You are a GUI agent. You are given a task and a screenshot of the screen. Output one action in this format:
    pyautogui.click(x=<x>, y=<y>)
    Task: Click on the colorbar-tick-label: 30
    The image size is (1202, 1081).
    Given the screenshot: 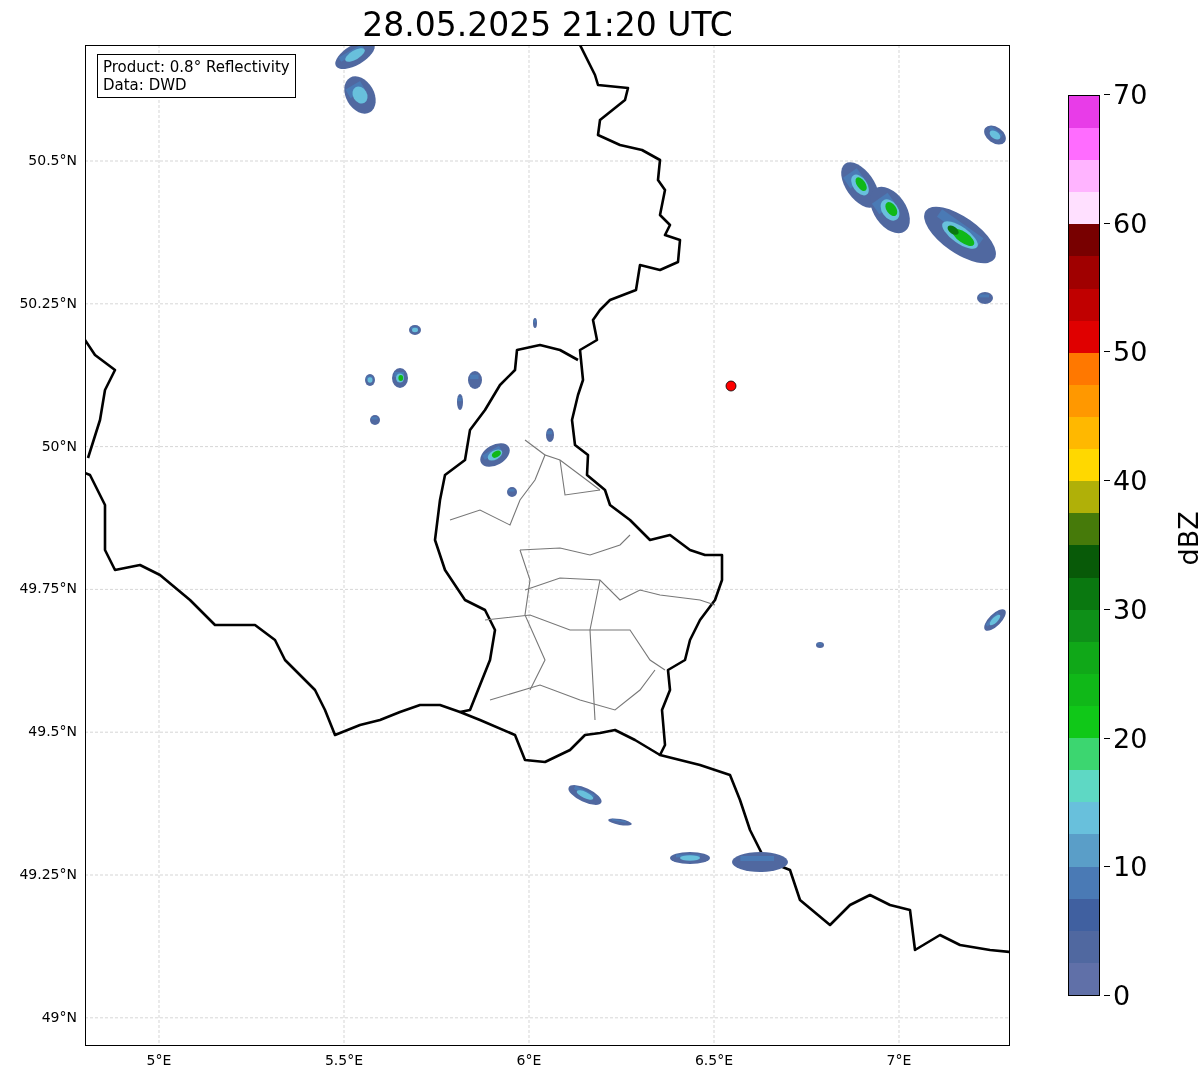 What is the action you would take?
    pyautogui.click(x=1130, y=609)
    